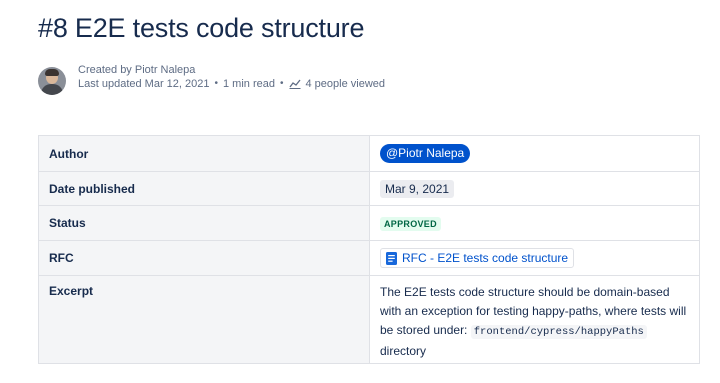 This screenshot has width=720, height=383. I want to click on avatar, so click(52, 81).